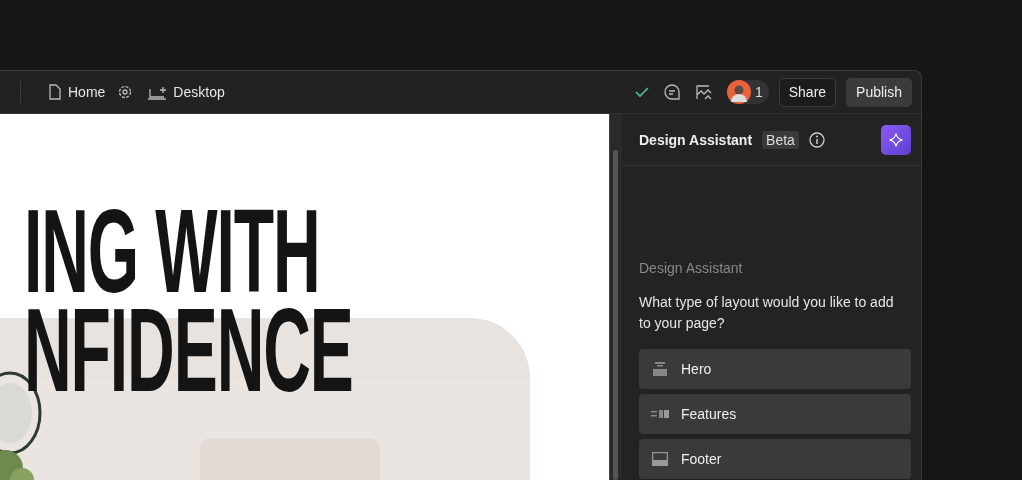 Image resolution: width=1022 pixels, height=480 pixels. Describe the element at coordinates (780, 139) in the screenshot. I see `beta-badge: Beta` at that location.